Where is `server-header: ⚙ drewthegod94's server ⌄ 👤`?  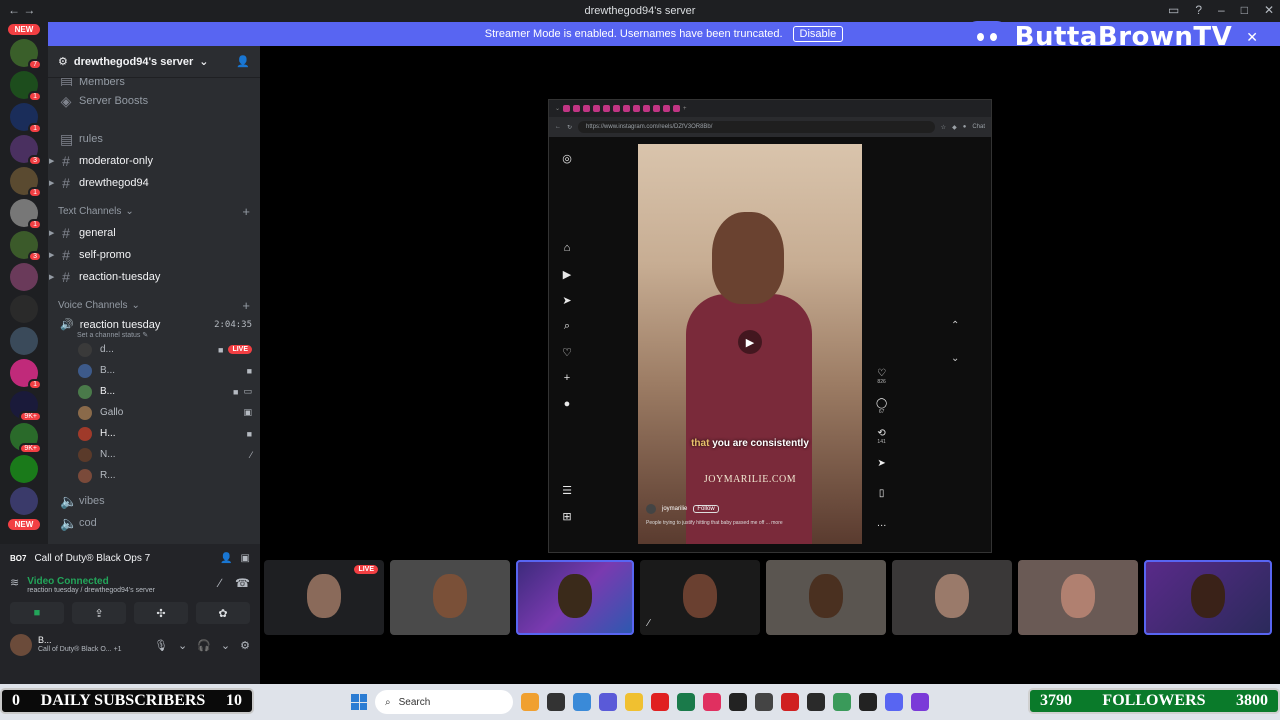 server-header: ⚙ drewthegod94's server ⌄ 👤 is located at coordinates (154, 62).